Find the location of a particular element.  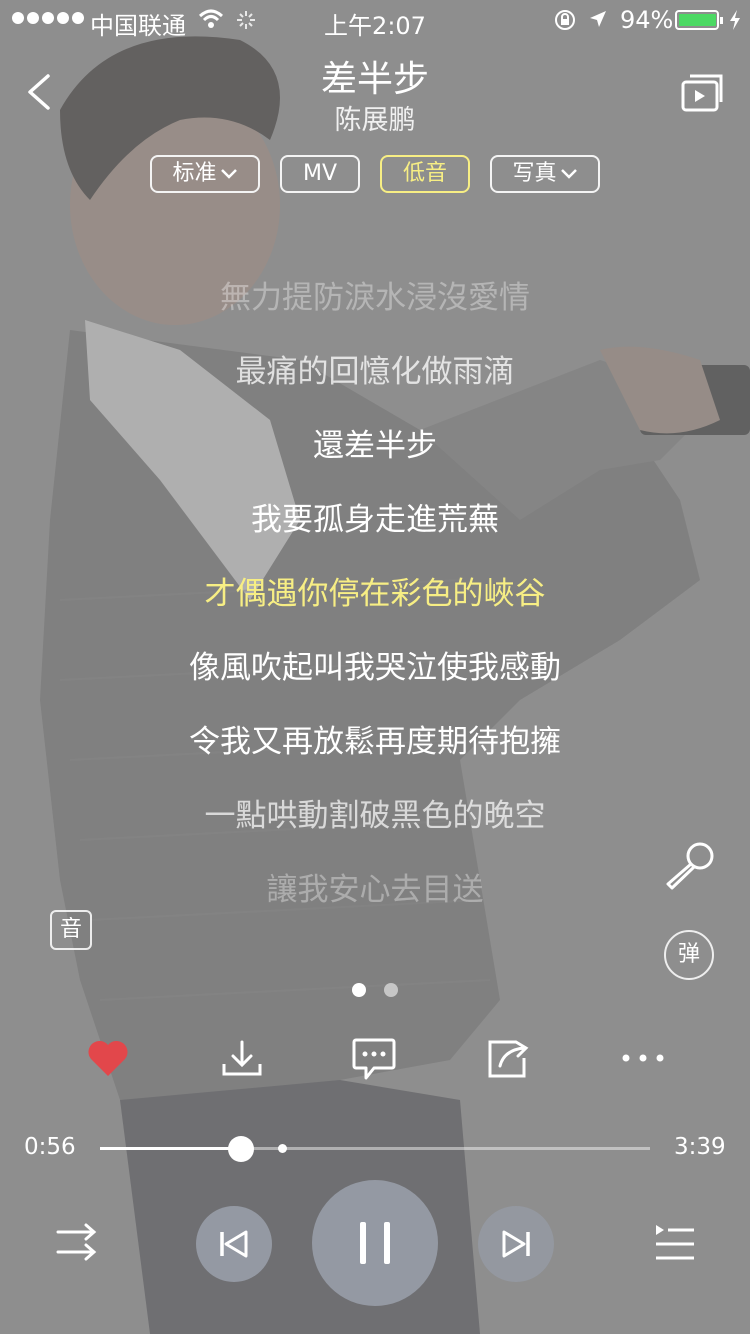

sound-effect-button: 音 is located at coordinates (71, 930).